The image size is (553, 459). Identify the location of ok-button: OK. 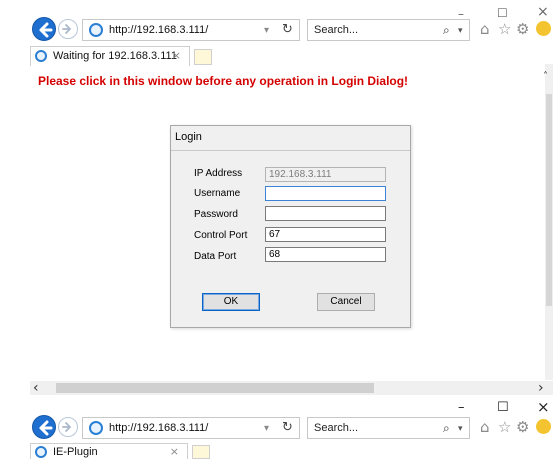
(231, 302).